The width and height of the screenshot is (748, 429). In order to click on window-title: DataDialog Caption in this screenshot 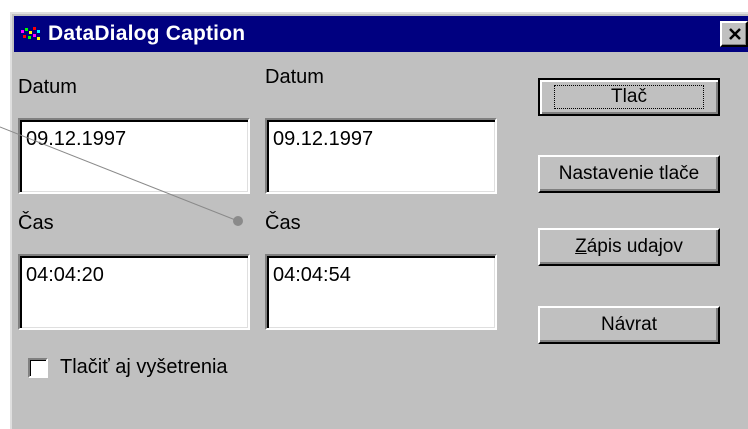, I will do `click(147, 33)`.